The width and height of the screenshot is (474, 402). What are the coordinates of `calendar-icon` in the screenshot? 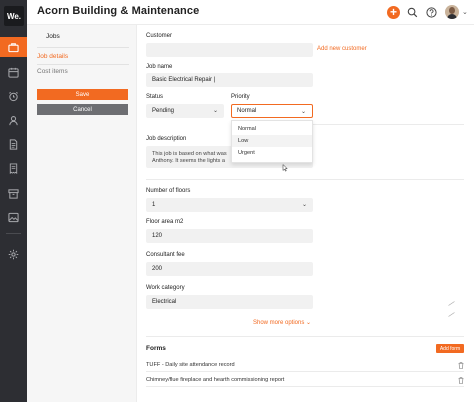 It's located at (13, 72).